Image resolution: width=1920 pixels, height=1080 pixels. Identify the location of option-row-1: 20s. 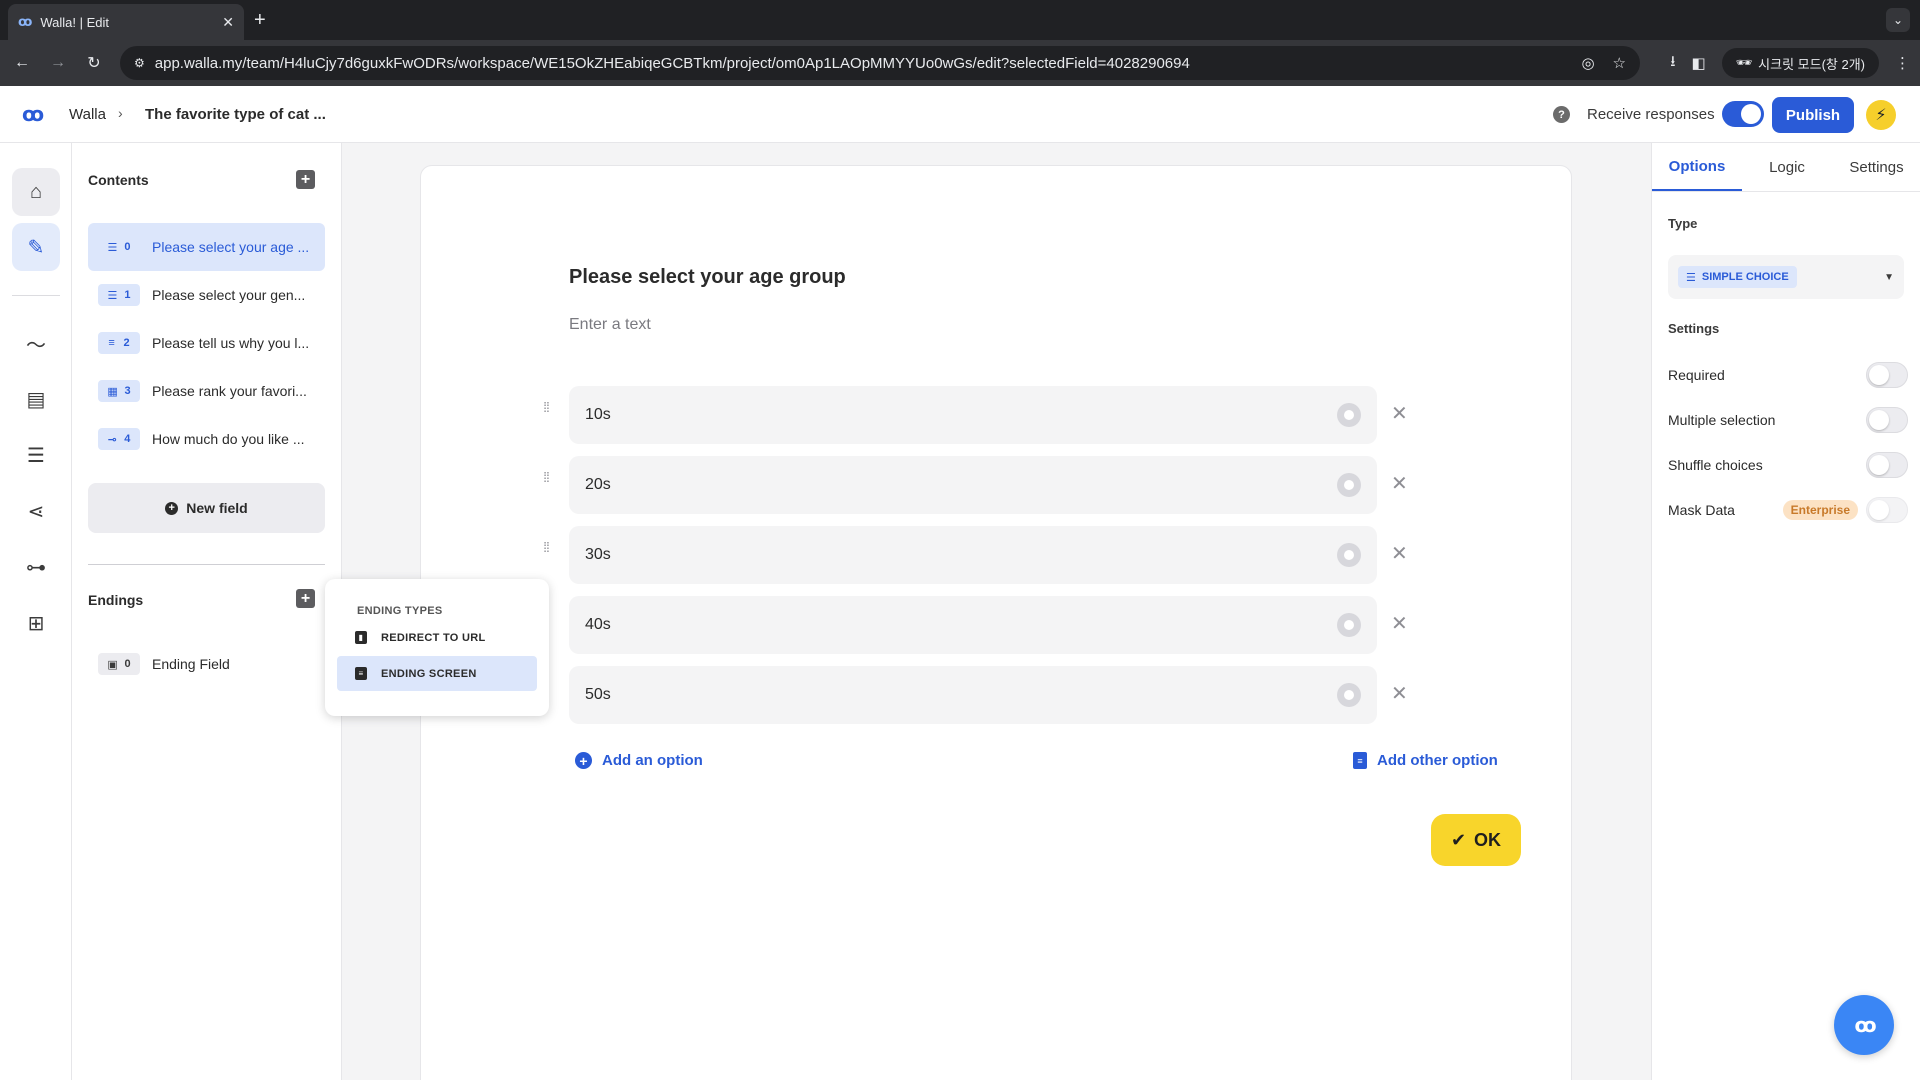
(973, 485).